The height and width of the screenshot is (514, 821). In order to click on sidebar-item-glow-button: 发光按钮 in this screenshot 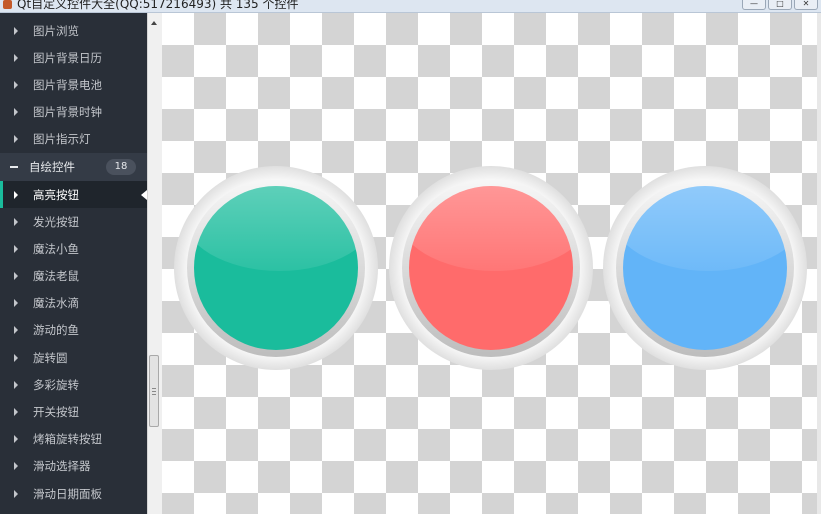, I will do `click(73, 221)`.